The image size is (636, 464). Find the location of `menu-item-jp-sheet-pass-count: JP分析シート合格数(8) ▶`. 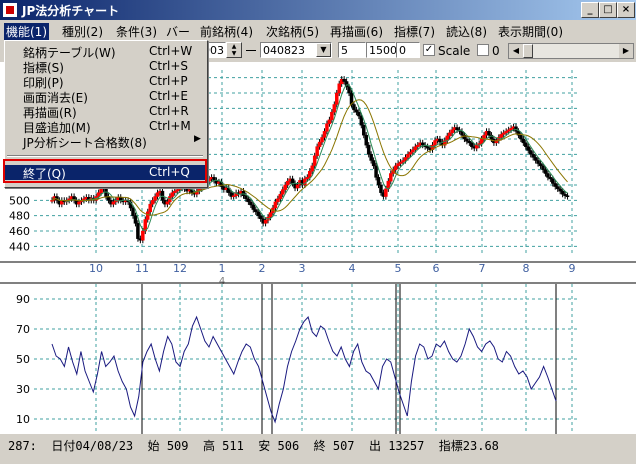

menu-item-jp-sheet-pass-count: JP分析シート合格数(8) ▶ is located at coordinates (105, 142).